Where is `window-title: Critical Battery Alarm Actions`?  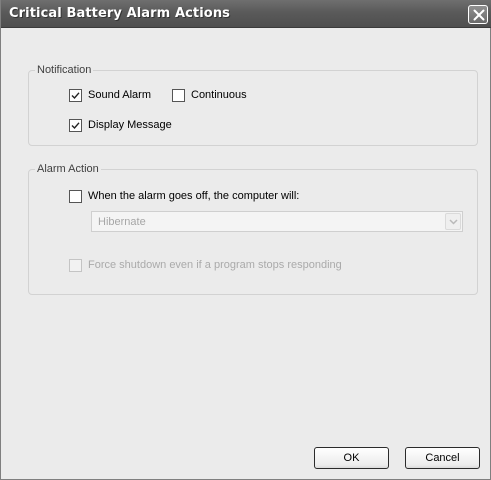
window-title: Critical Battery Alarm Actions is located at coordinates (120, 13).